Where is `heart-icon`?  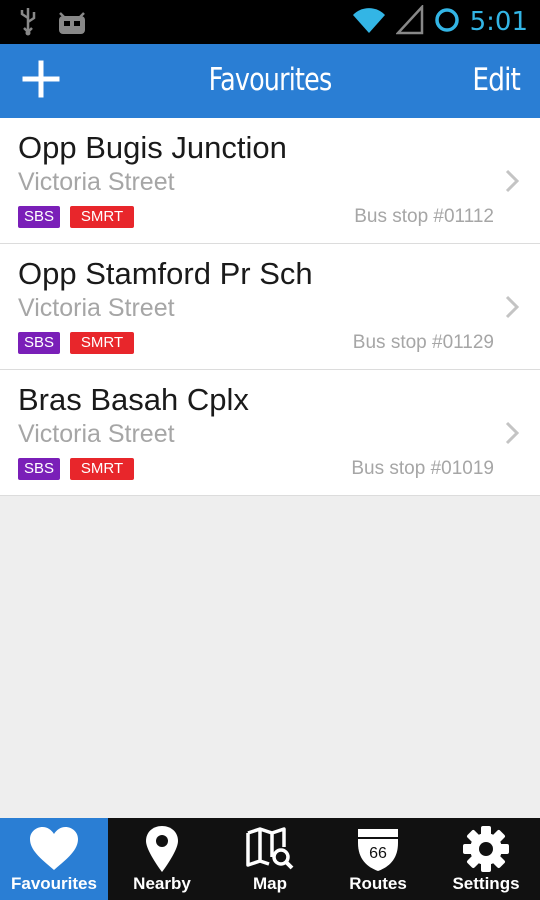 heart-icon is located at coordinates (54, 846).